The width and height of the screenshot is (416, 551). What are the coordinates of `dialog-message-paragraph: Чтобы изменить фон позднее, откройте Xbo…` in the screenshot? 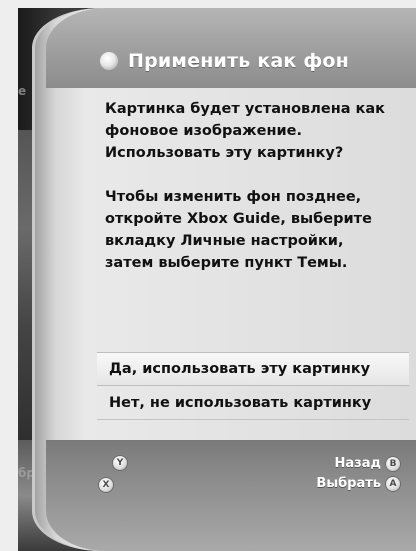 It's located at (238, 230).